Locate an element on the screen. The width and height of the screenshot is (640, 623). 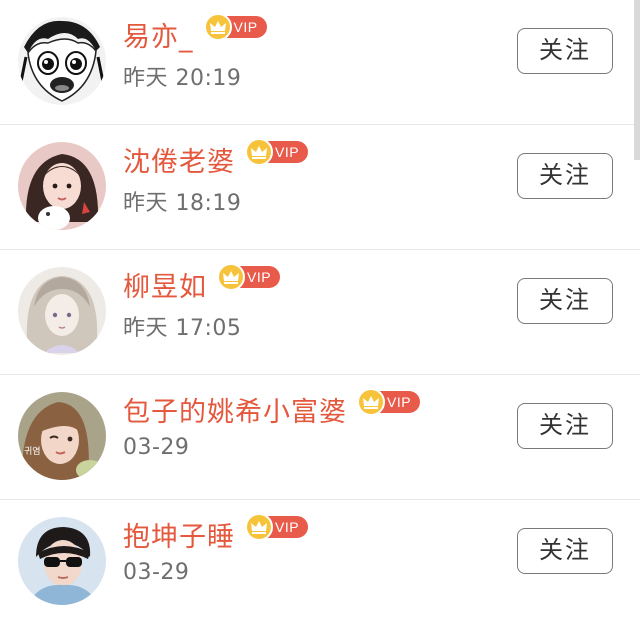
name-line: 沈倦老婆 VIP is located at coordinates (216, 158).